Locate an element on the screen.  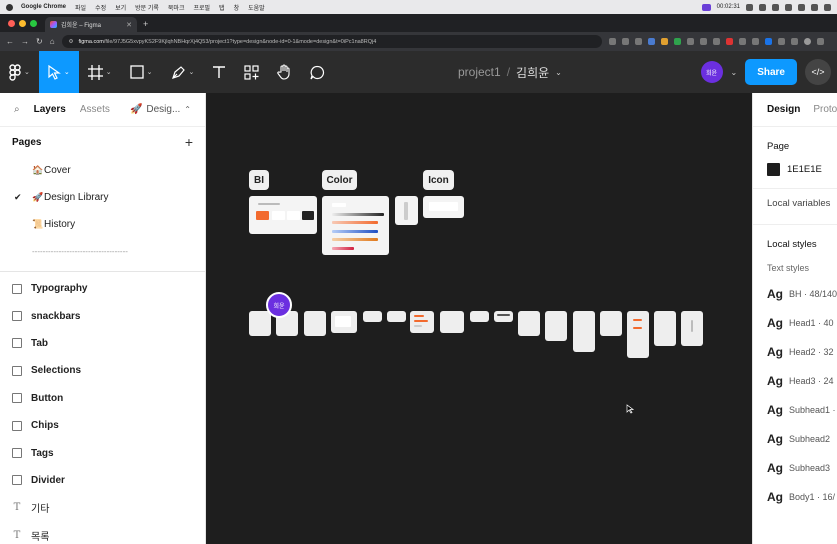
browser-tab: 김희윤 – Figma ✕ is located at coordinates (91, 24).